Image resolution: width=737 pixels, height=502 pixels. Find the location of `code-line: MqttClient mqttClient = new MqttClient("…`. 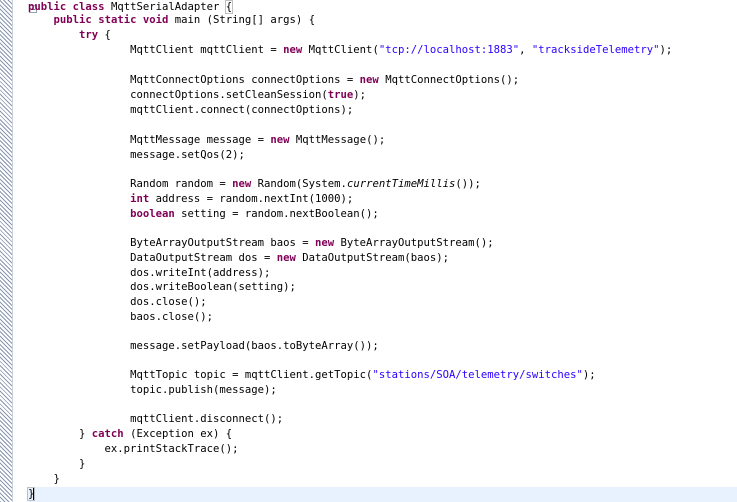

code-line: MqttClient mqttClient = new MqttClient("… is located at coordinates (382, 50).